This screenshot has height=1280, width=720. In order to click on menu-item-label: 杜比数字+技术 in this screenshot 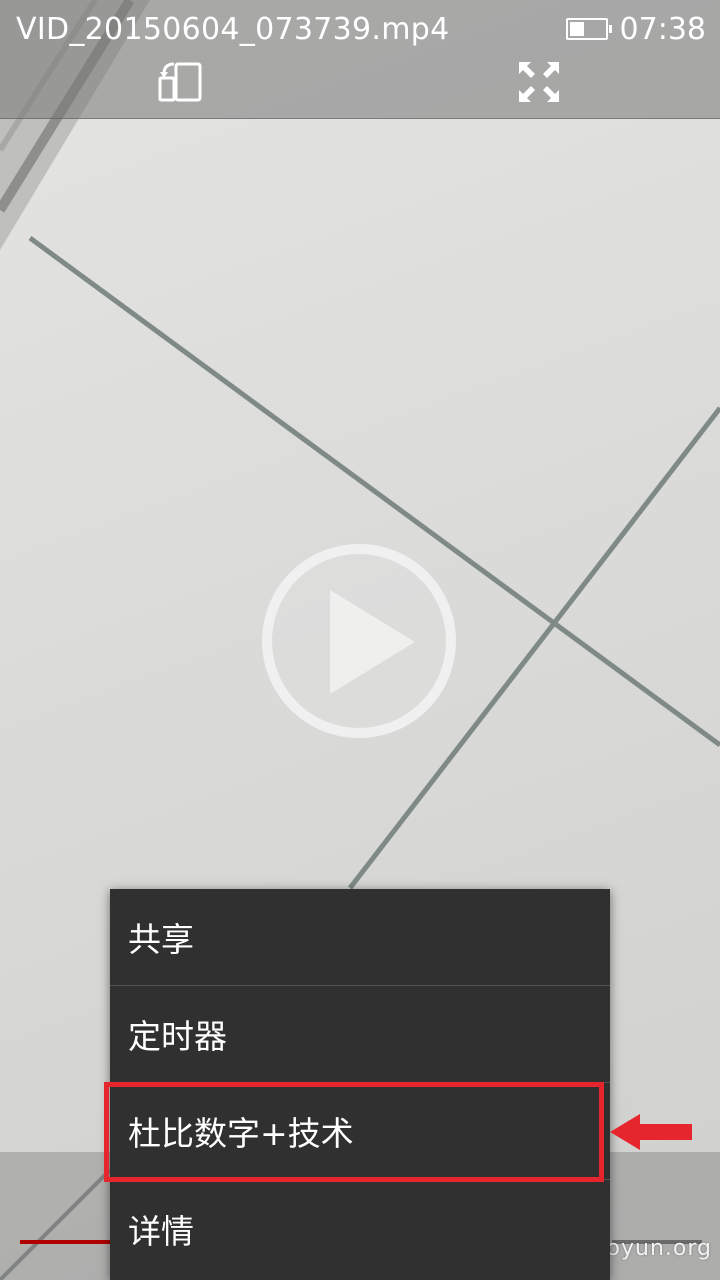, I will do `click(241, 1133)`.